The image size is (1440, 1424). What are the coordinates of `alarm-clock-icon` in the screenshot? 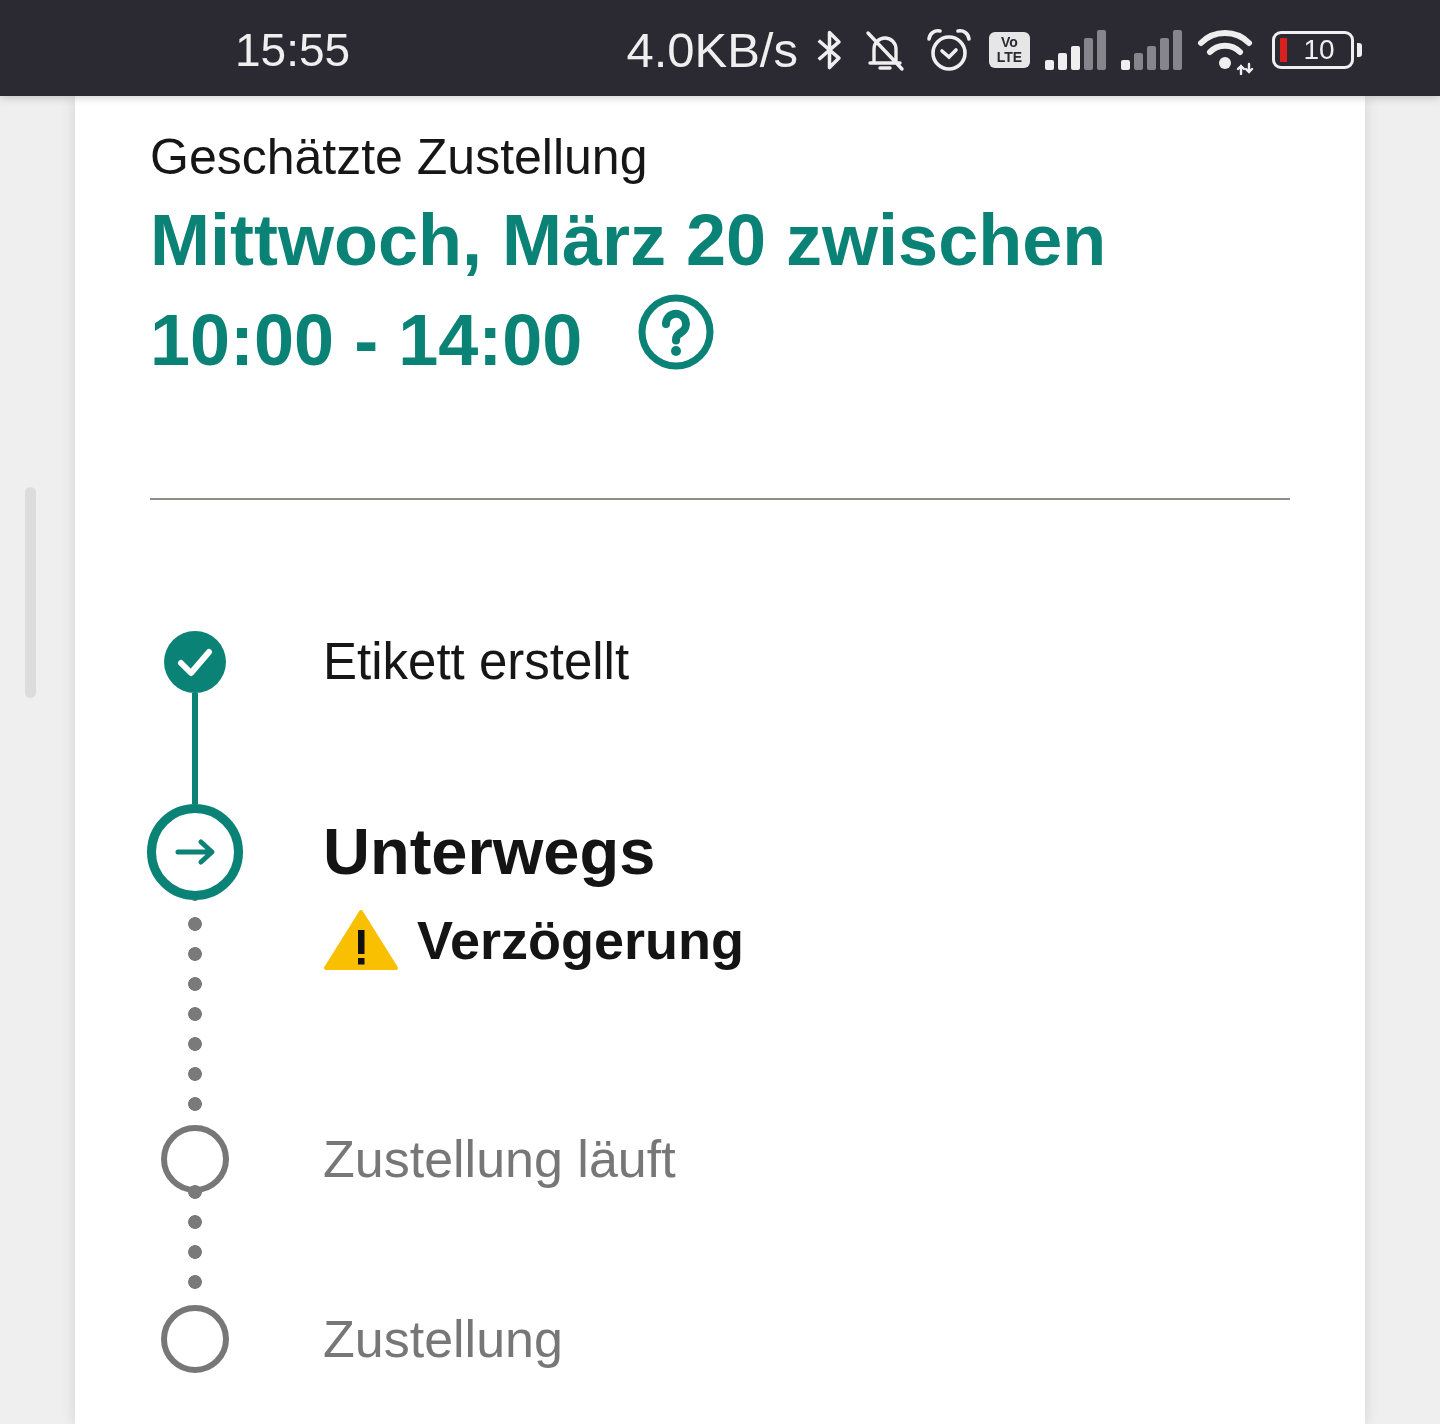 It's located at (949, 50).